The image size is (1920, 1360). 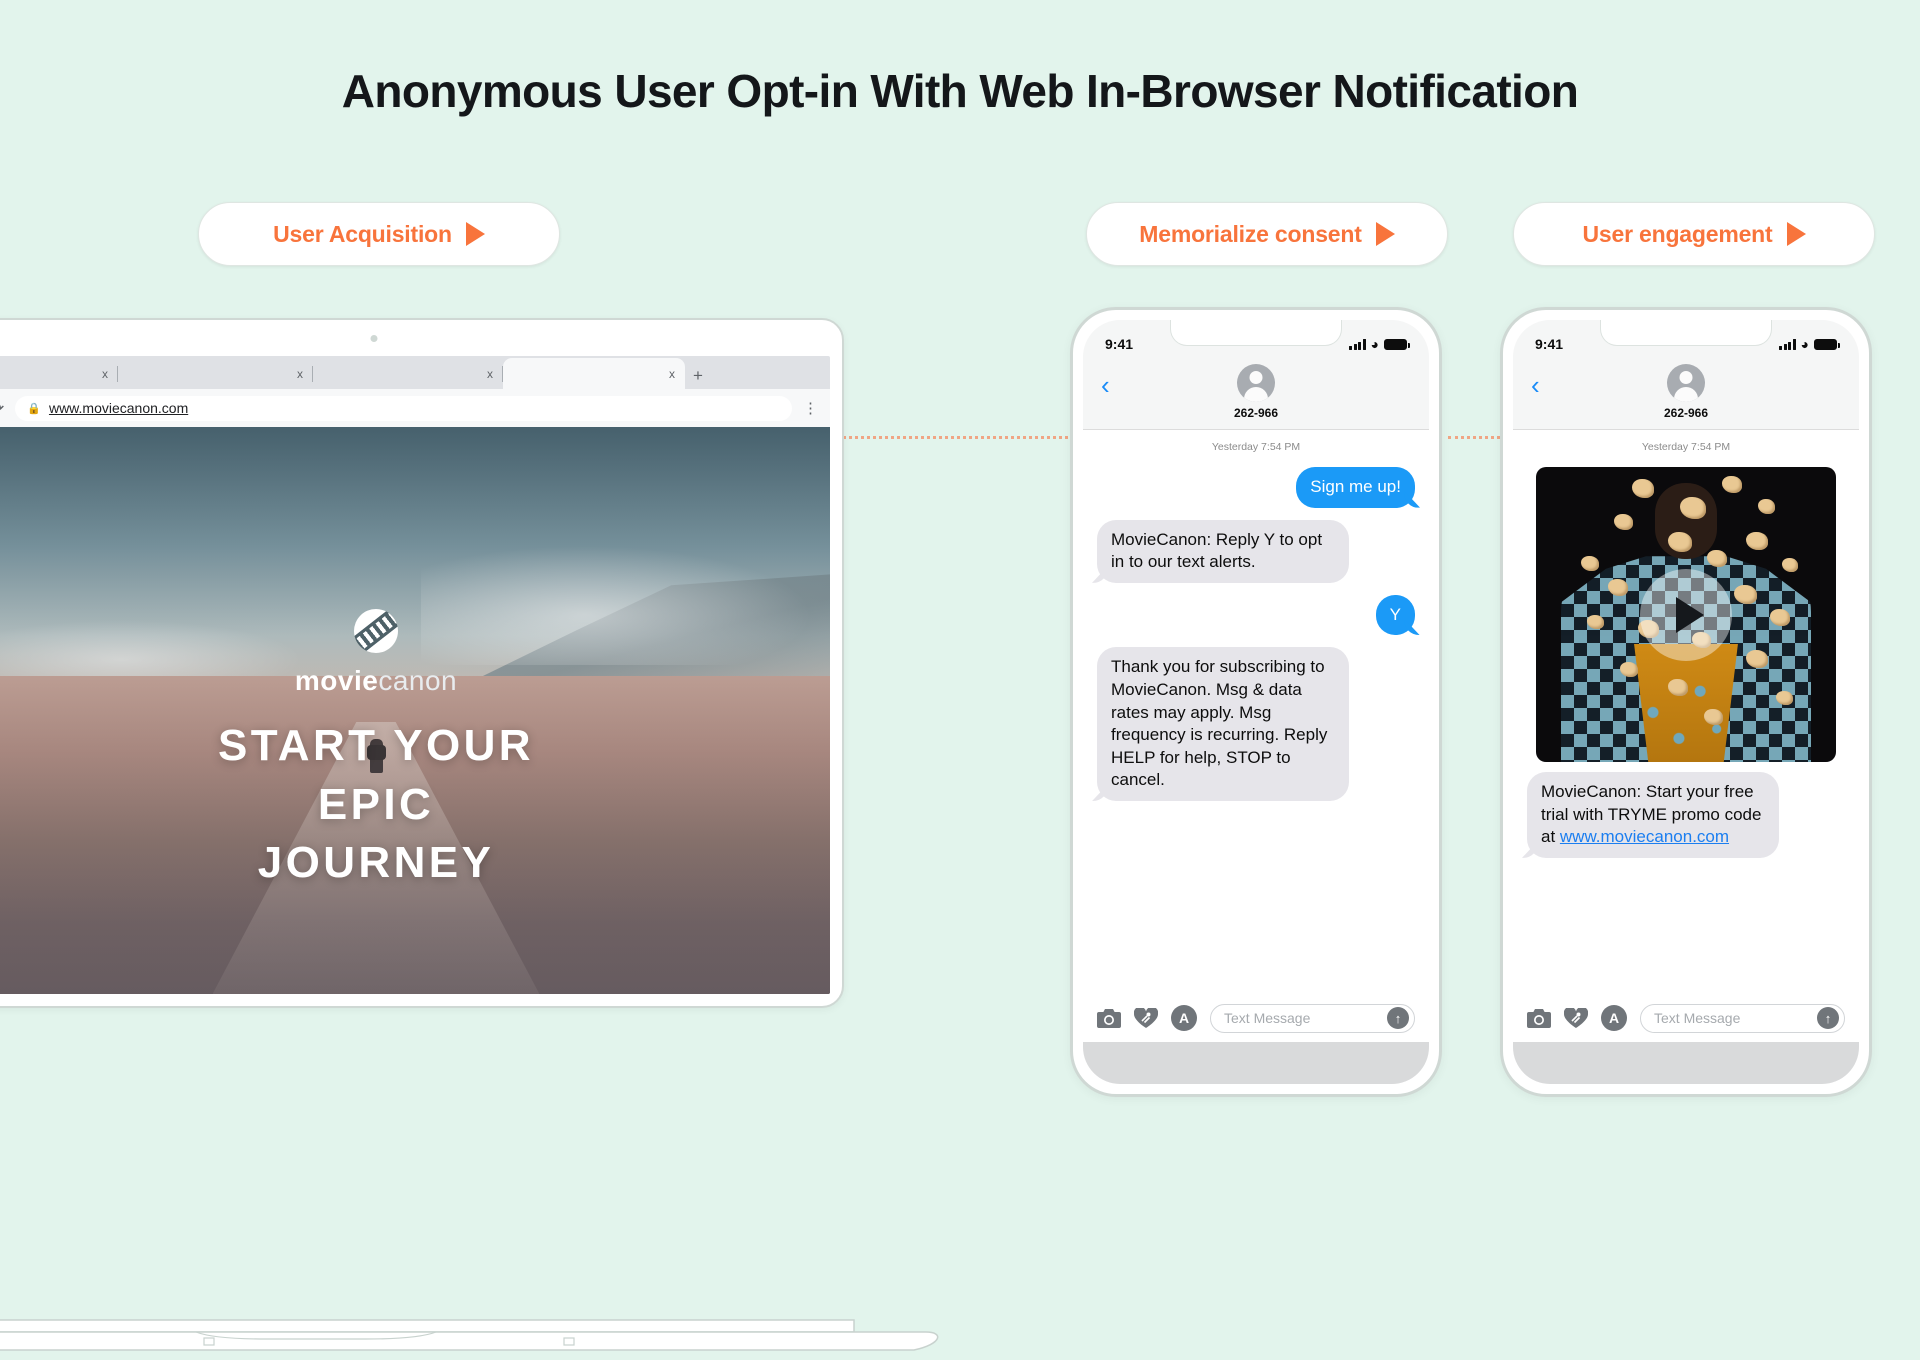 I want to click on message-row: Y, so click(x=1256, y=615).